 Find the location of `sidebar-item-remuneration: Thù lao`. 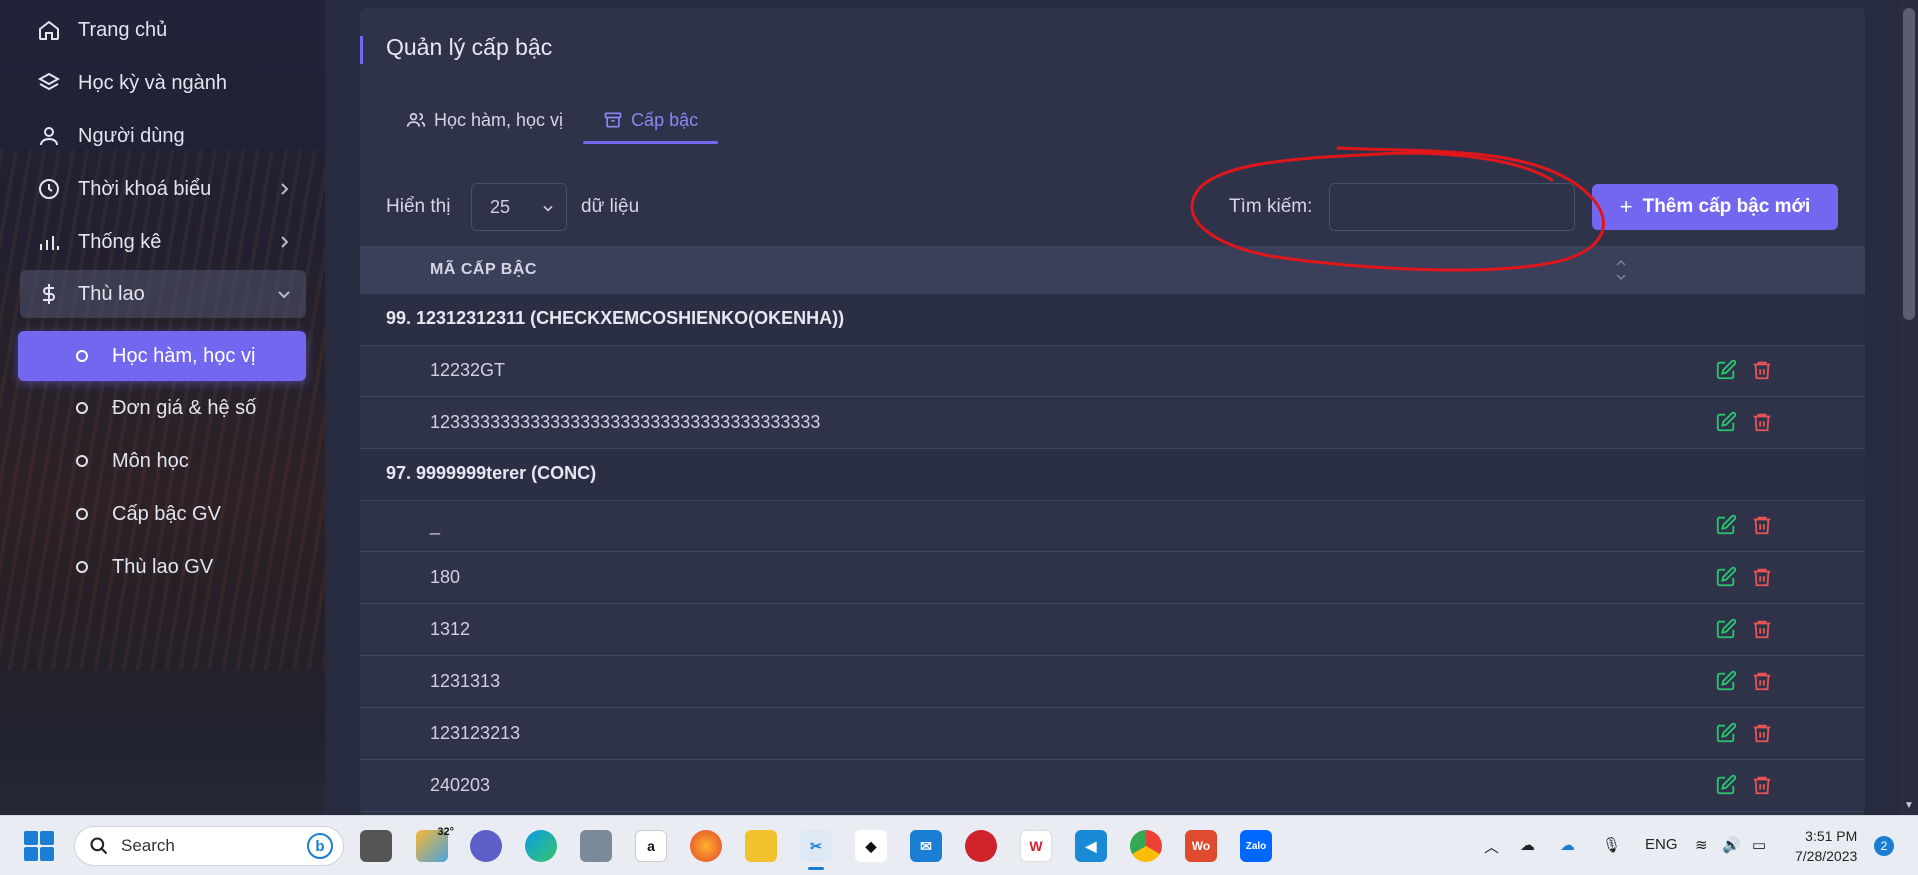

sidebar-item-remuneration: Thù lao is located at coordinates (163, 294).